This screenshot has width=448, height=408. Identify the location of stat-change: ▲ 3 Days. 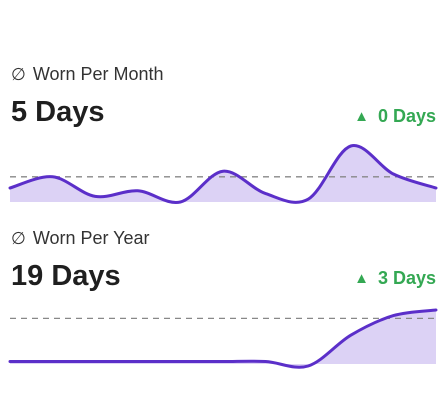
(395, 278).